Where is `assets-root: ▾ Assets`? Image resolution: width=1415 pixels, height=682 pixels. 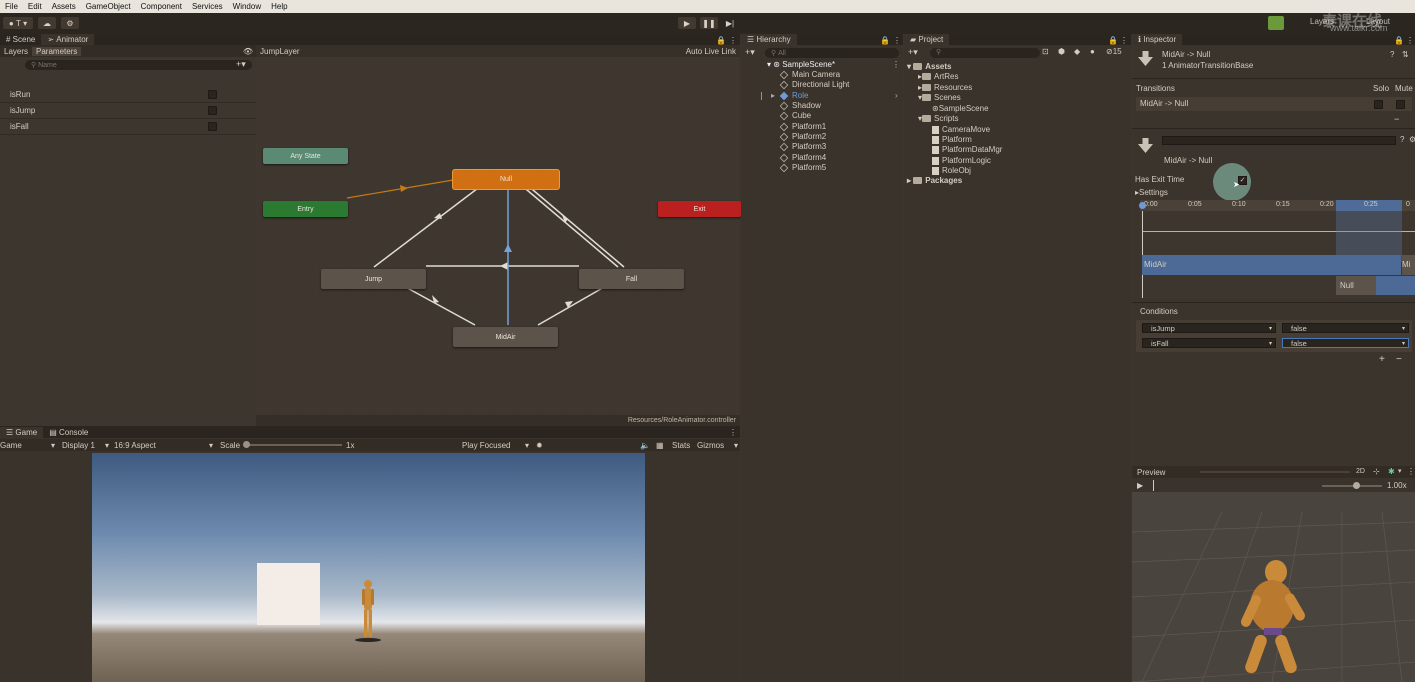
assets-root: ▾ Assets is located at coordinates (929, 66).